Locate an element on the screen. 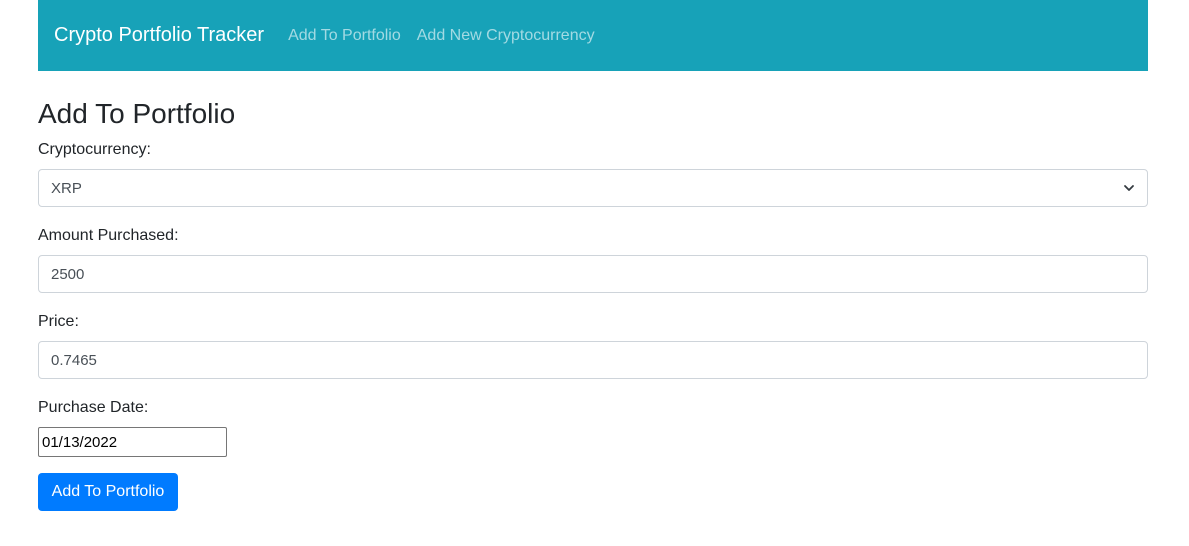  amount-purchased-input: 2500 is located at coordinates (593, 274).